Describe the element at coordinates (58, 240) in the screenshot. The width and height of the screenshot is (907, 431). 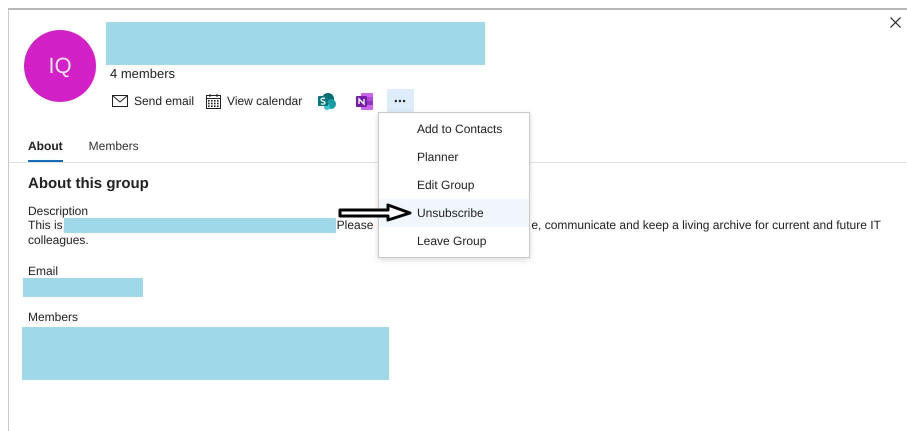
I see `description-text: colleagues.` at that location.